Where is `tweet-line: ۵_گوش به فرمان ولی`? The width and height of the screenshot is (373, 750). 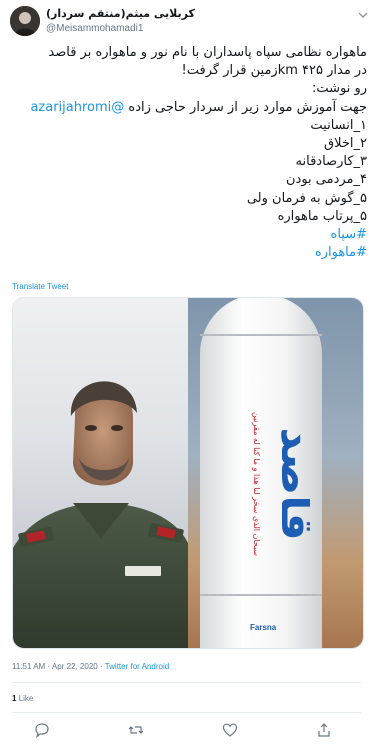
tweet-line: ۵_گوش به فرمان ولی is located at coordinates (306, 198).